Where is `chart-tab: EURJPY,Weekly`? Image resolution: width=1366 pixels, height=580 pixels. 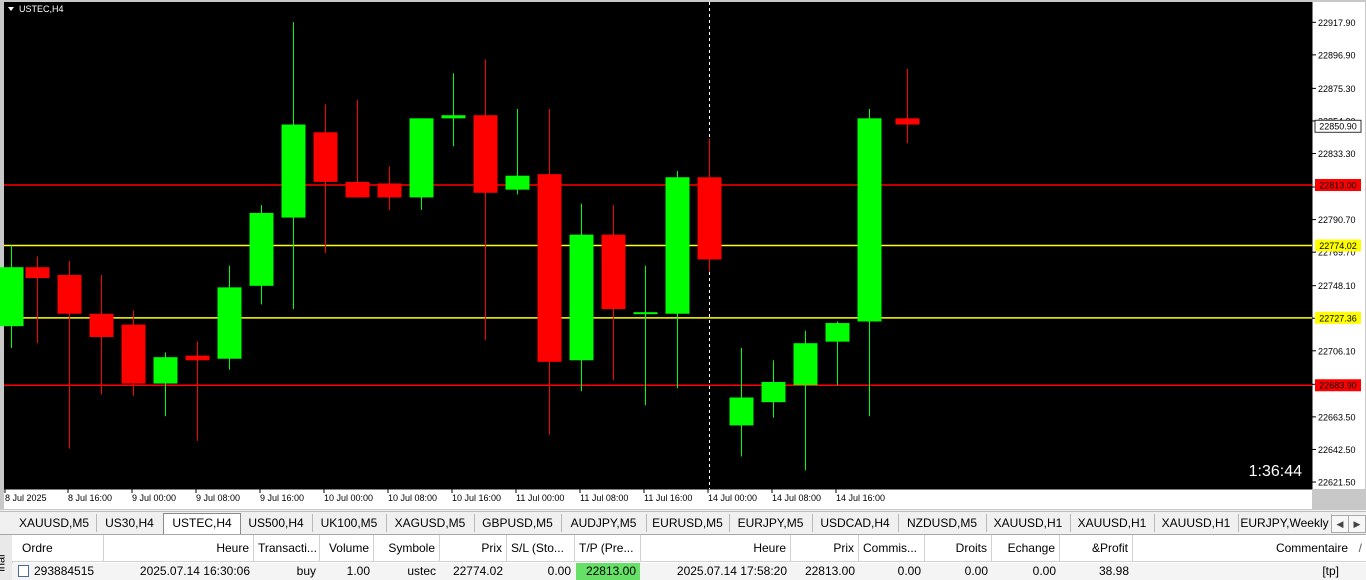
chart-tab: EURJPY,Weekly is located at coordinates (1285, 523).